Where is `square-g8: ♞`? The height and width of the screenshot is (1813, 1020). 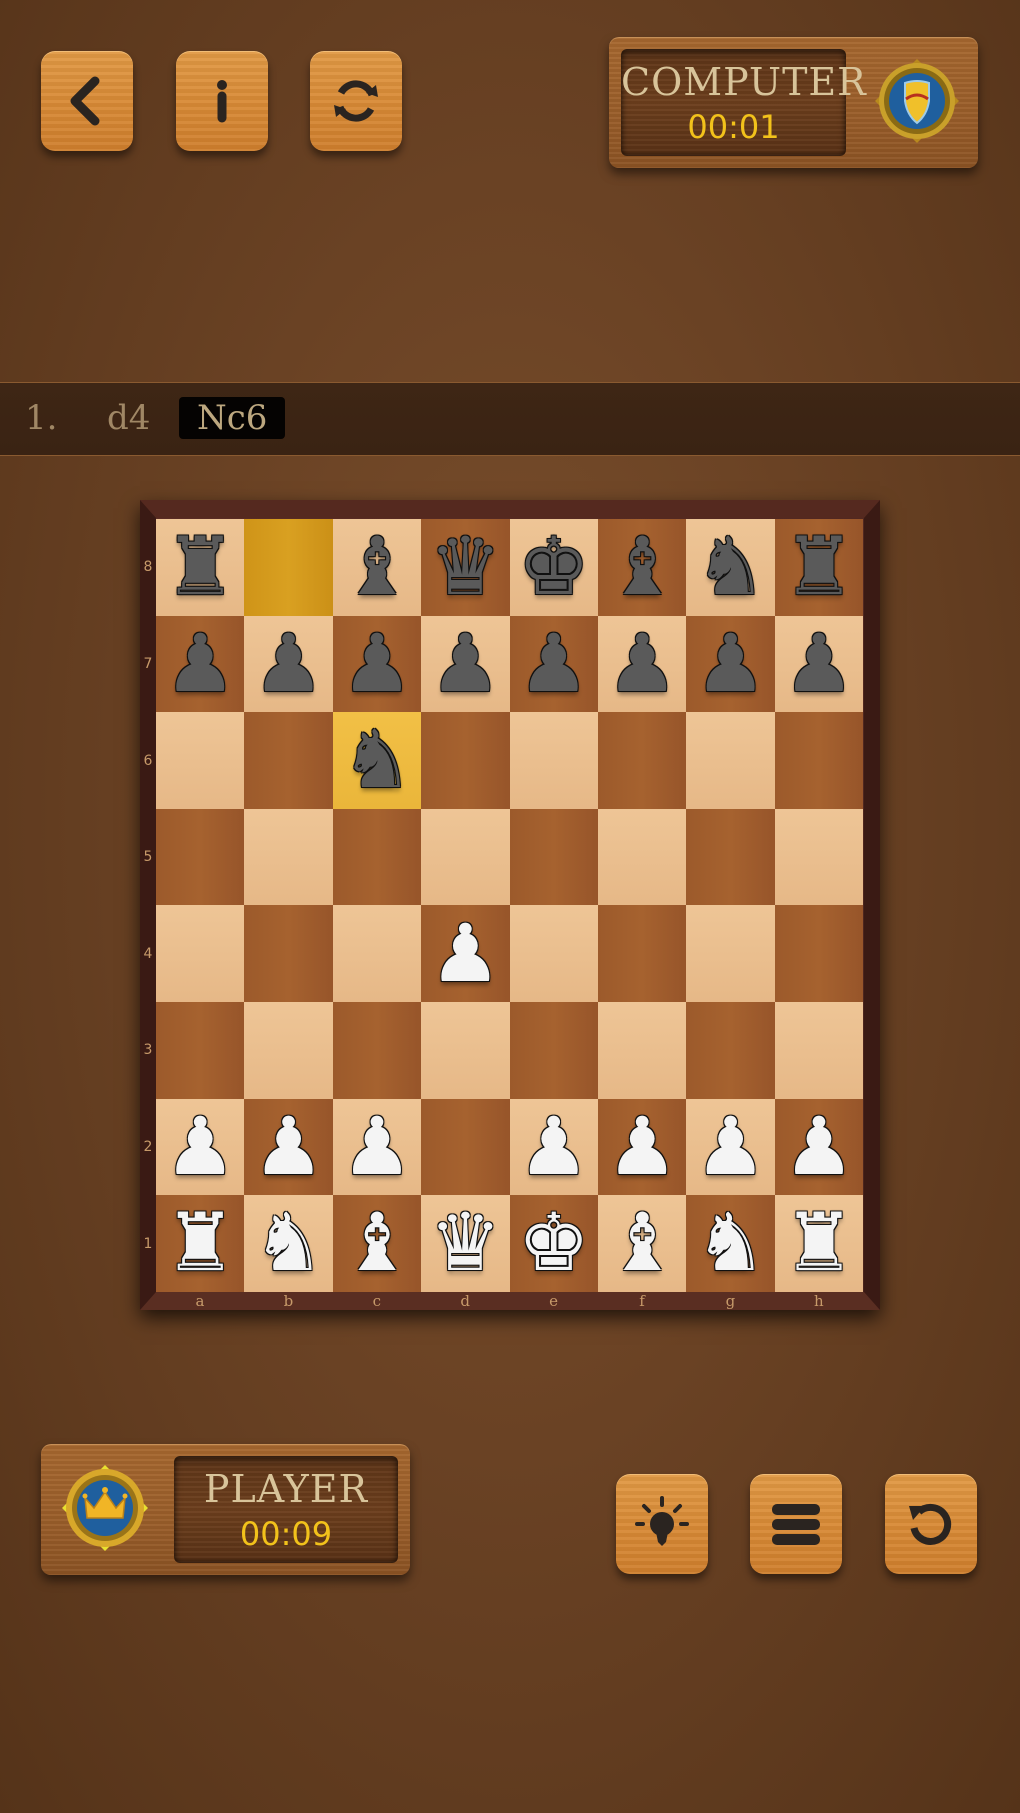 square-g8: ♞ is located at coordinates (730, 567).